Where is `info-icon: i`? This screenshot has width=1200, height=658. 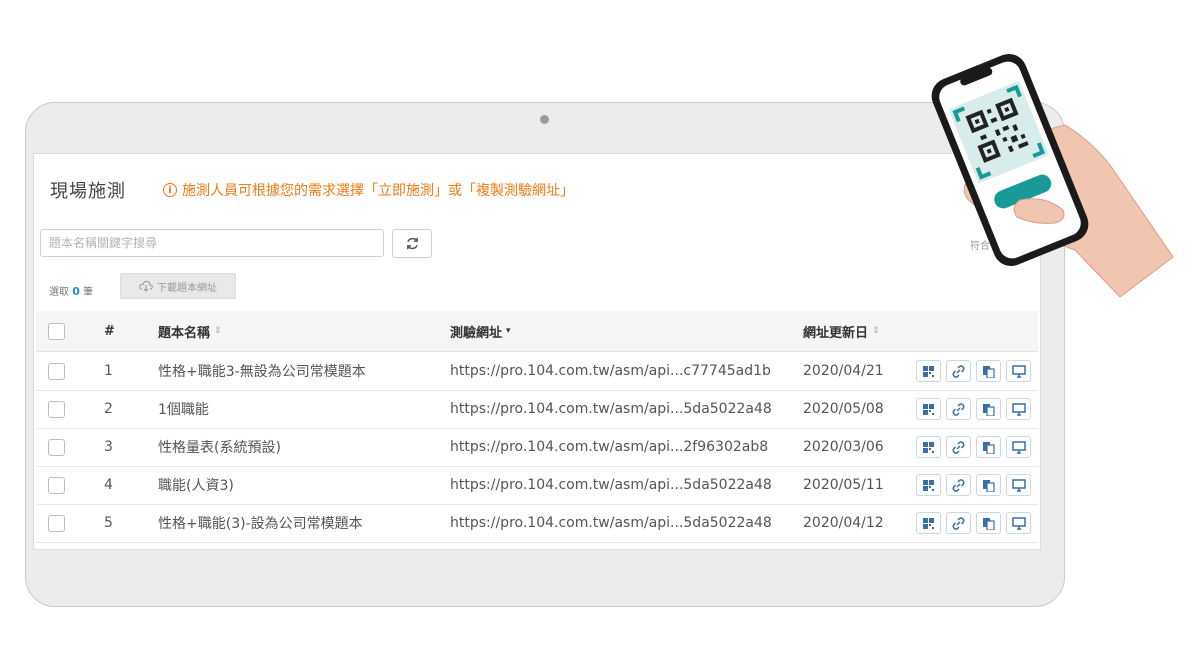 info-icon: i is located at coordinates (170, 190).